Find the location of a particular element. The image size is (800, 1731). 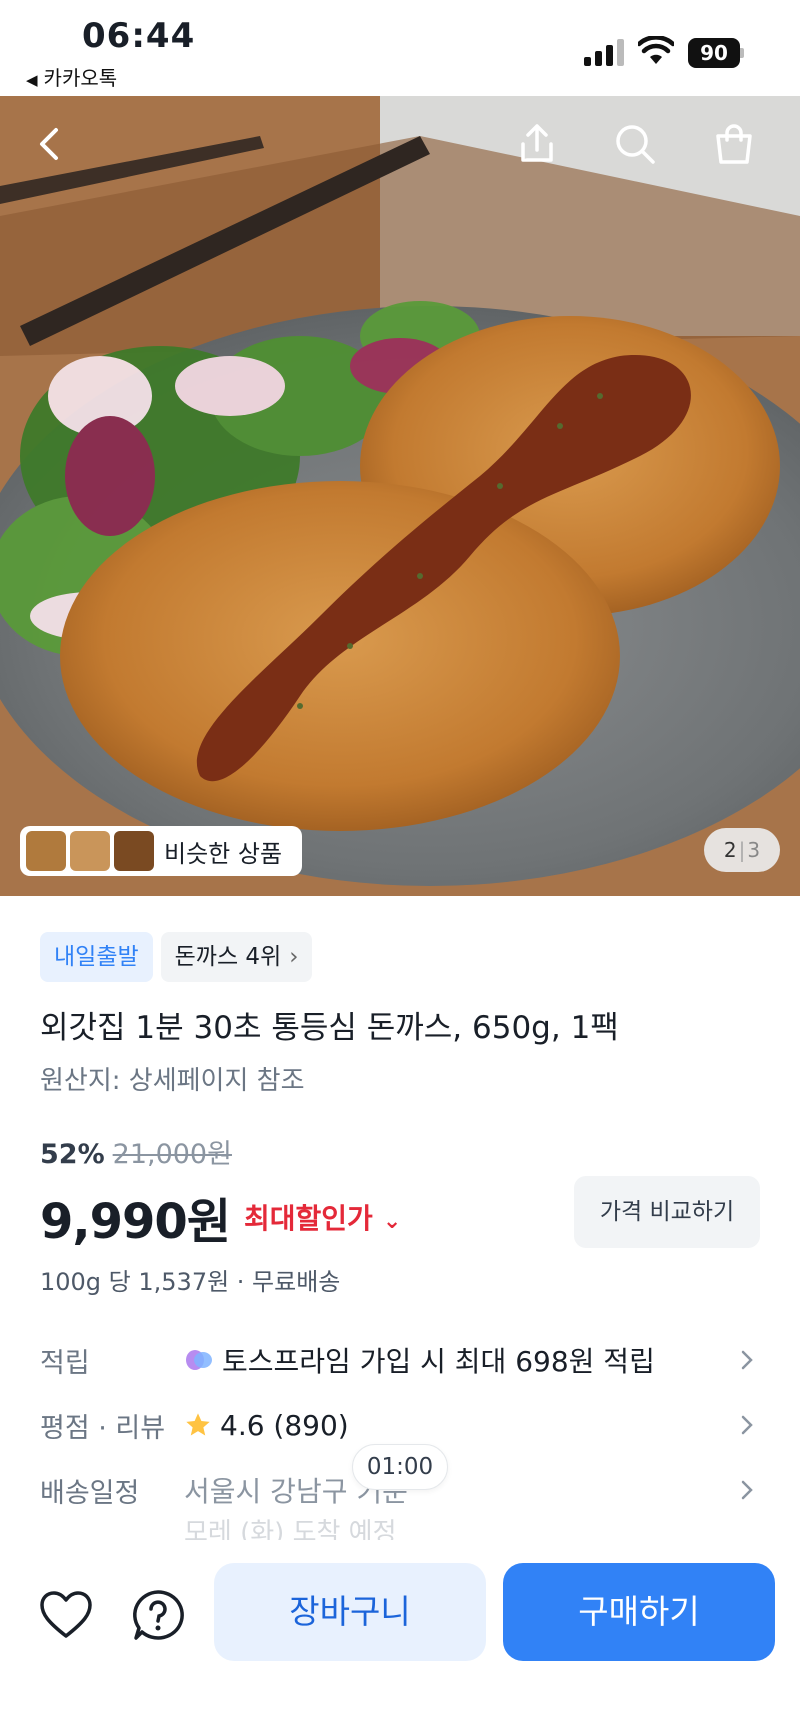

heart-icon is located at coordinates (66, 1616).